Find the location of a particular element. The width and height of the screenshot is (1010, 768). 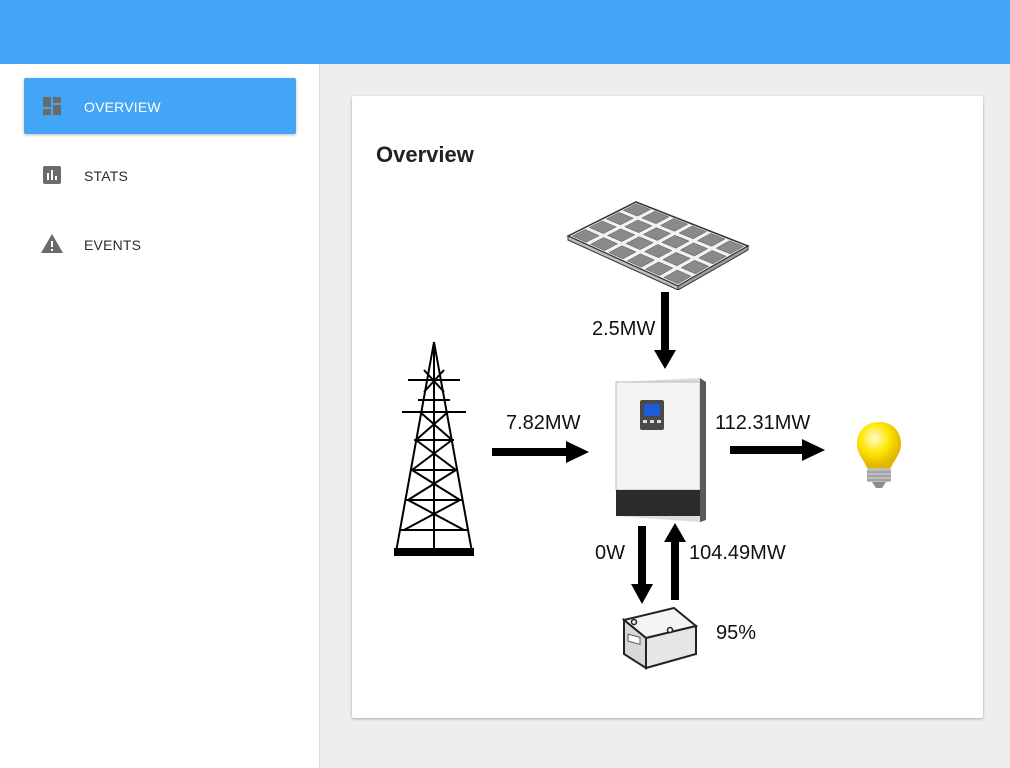

solar-power-value: 2.5MW is located at coordinates (624, 329).